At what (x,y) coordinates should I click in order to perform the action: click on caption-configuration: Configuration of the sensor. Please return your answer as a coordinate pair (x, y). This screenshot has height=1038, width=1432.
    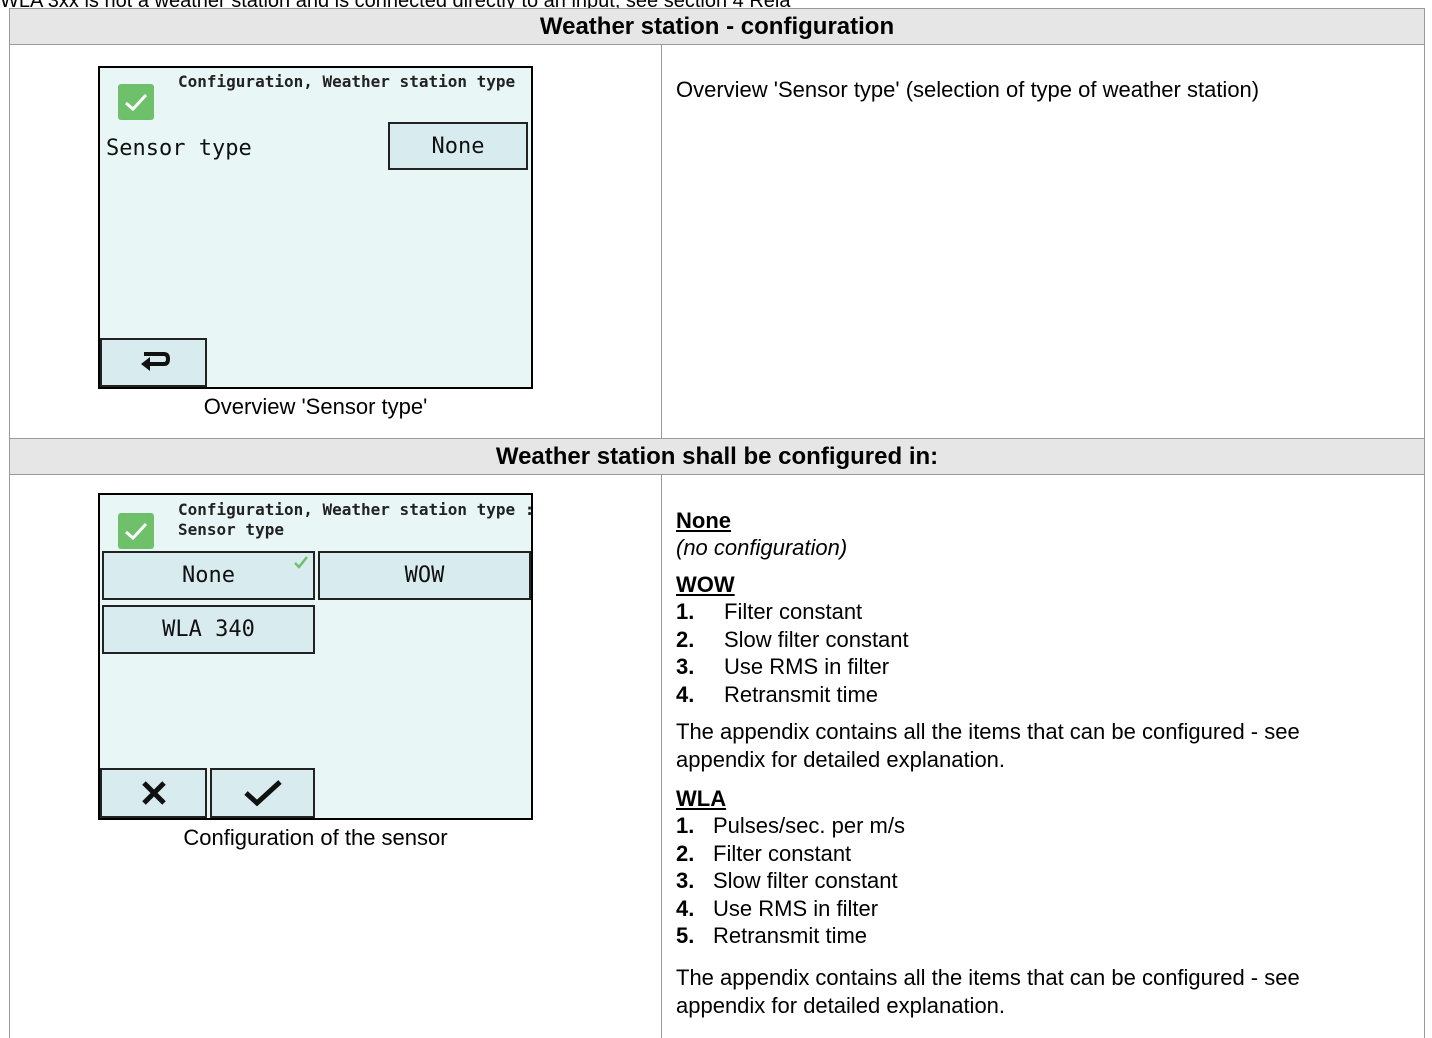
    Looking at the image, I should click on (315, 837).